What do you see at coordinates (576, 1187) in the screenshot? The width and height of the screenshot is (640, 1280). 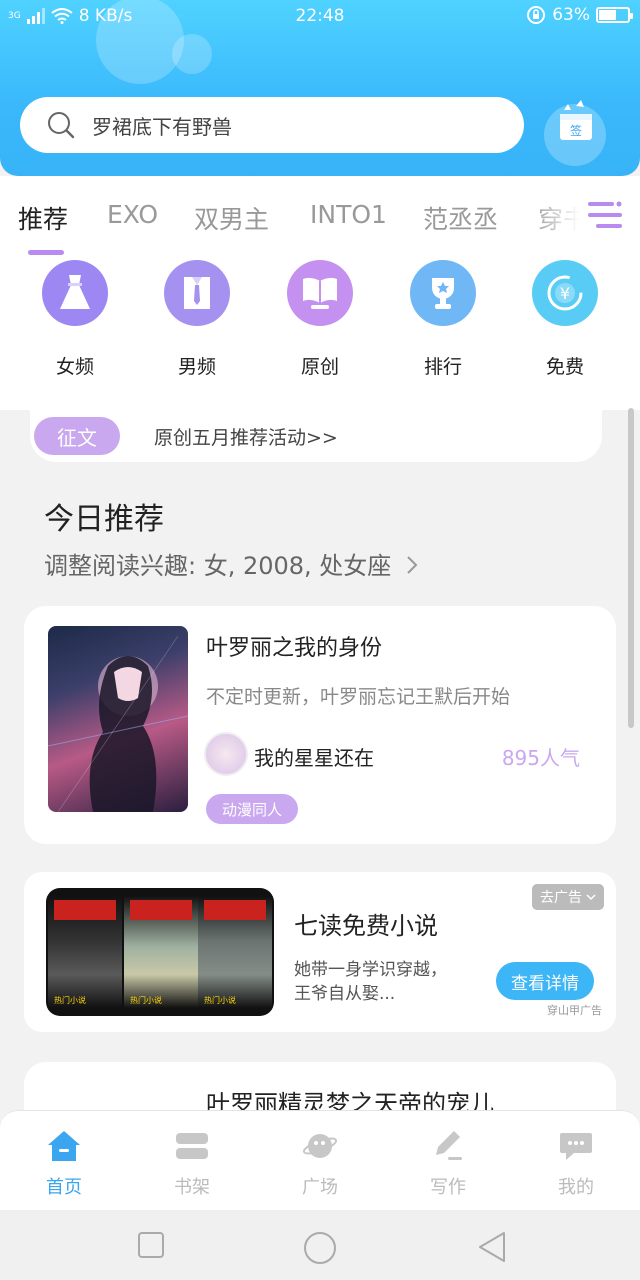 I see `nav-label: 我的` at bounding box center [576, 1187].